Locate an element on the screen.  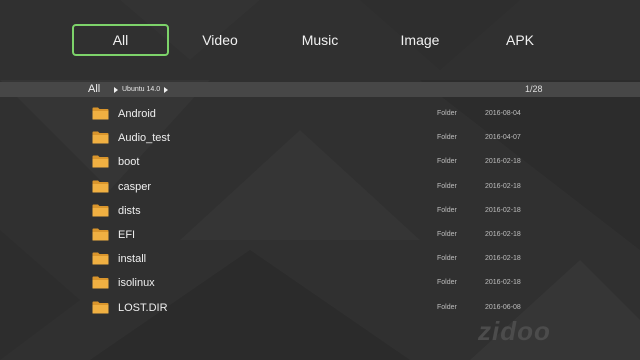
tab-music: Music is located at coordinates (320, 40).